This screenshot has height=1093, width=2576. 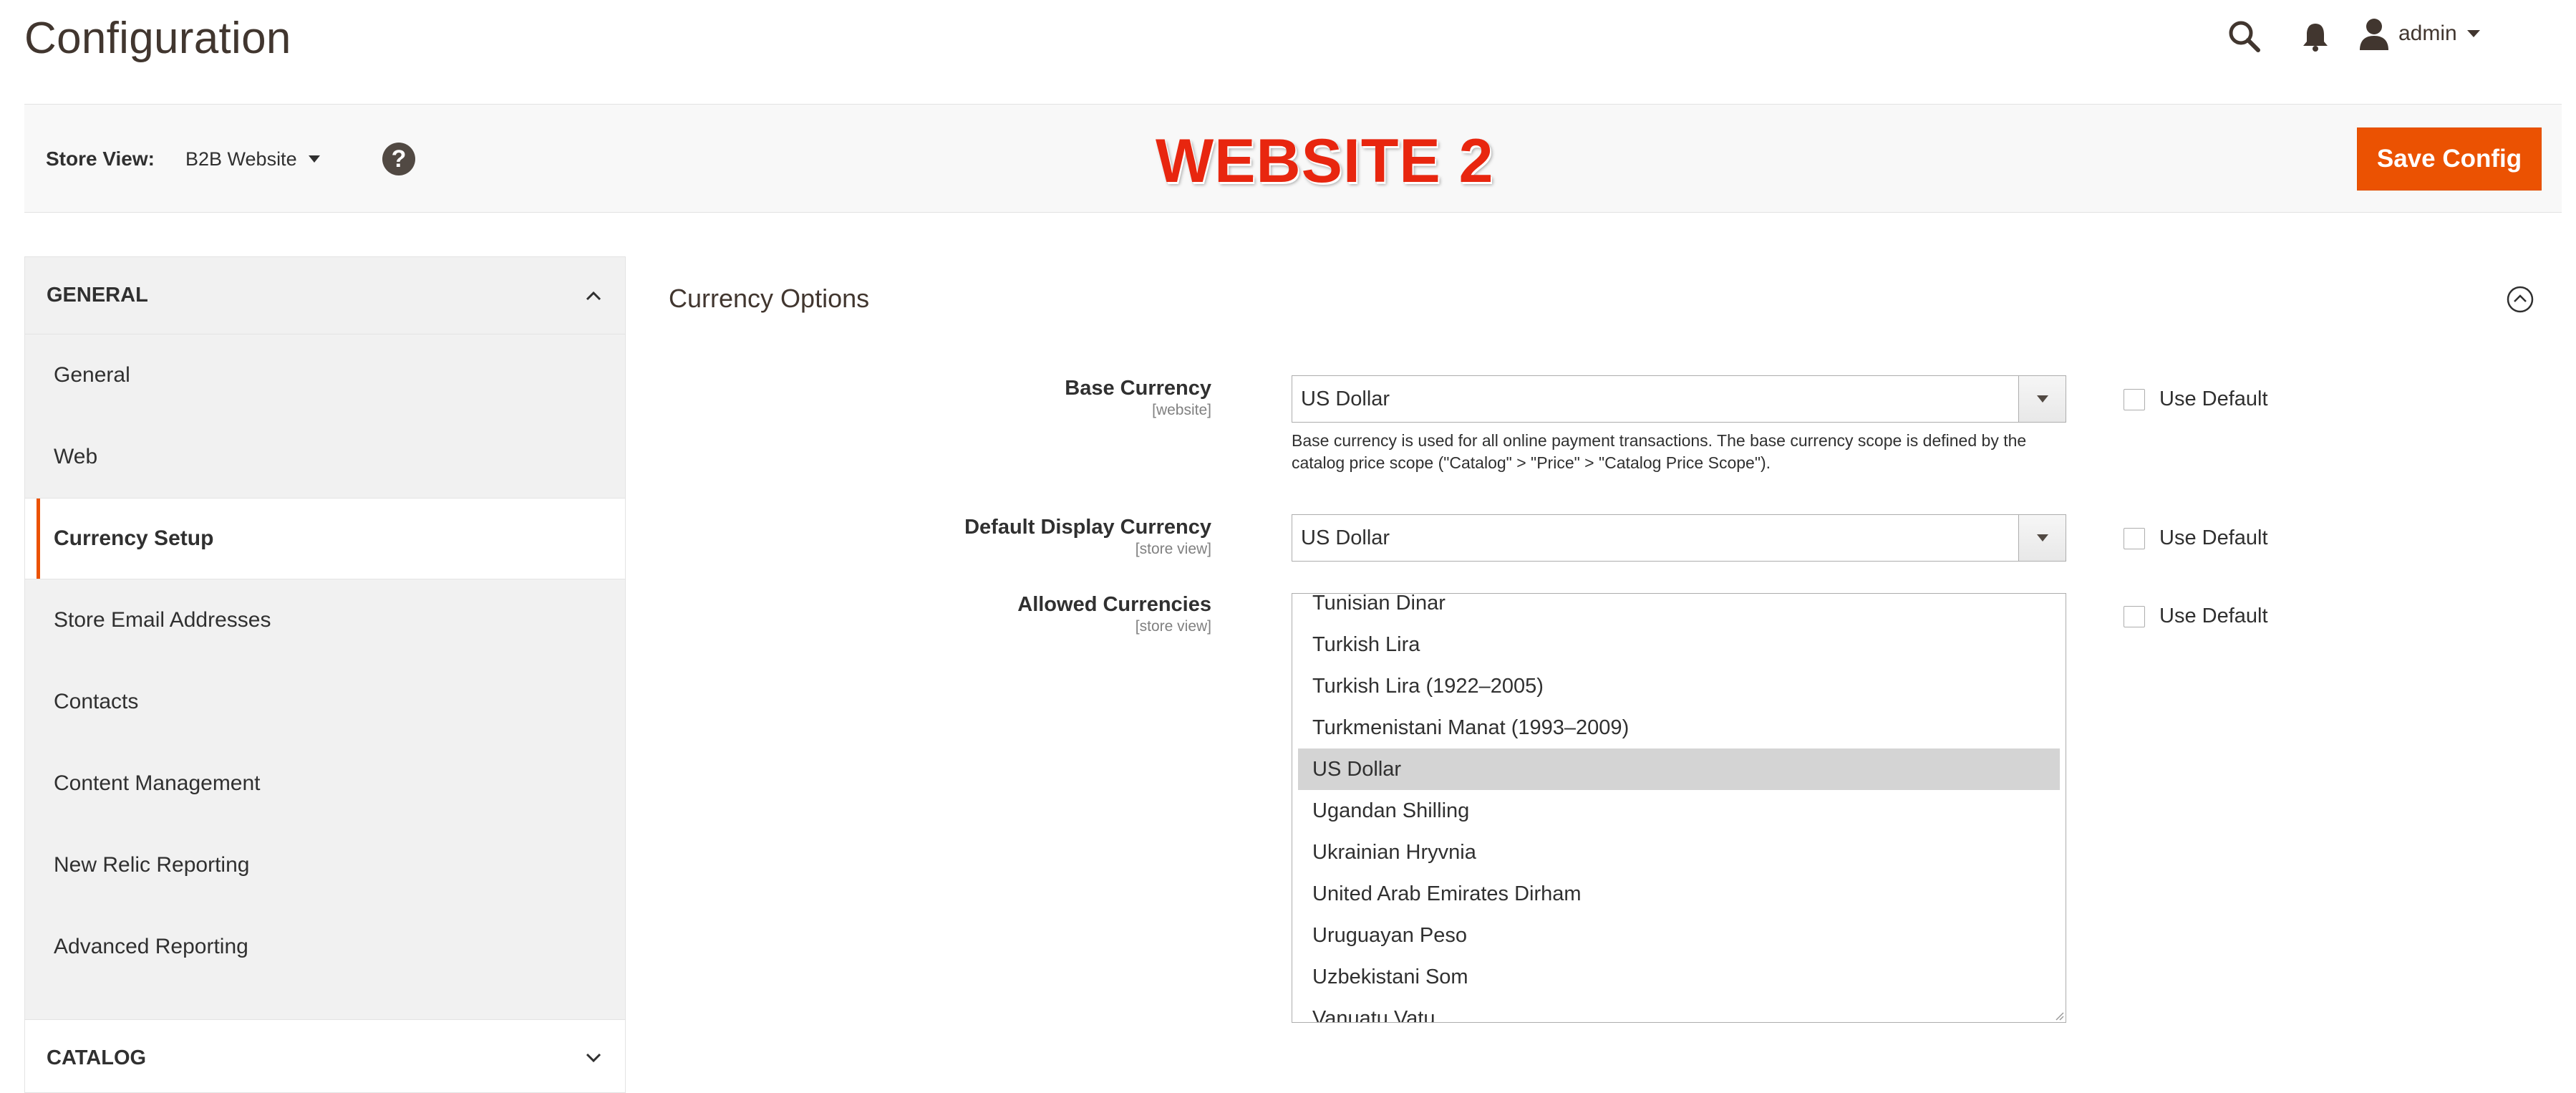 I want to click on sidebar-item-advanced-reporting: Advanced Reporting, so click(x=325, y=947).